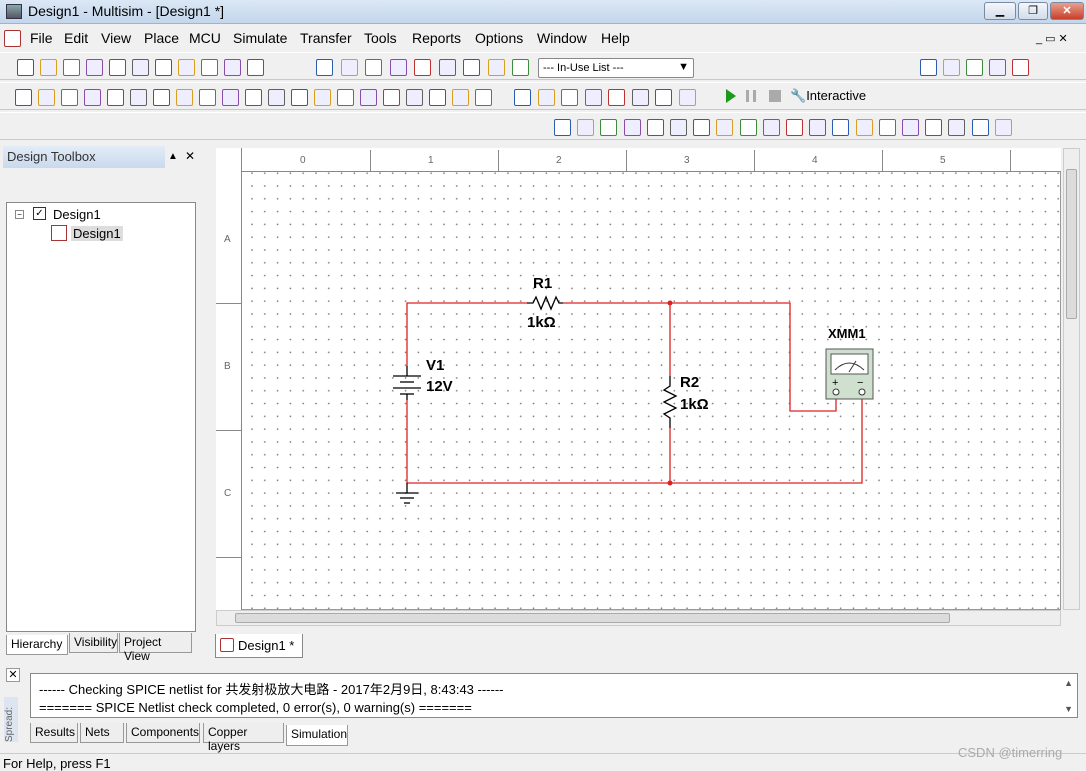 The width and height of the screenshot is (1086, 771). I want to click on tab-results: Results, so click(54, 733).